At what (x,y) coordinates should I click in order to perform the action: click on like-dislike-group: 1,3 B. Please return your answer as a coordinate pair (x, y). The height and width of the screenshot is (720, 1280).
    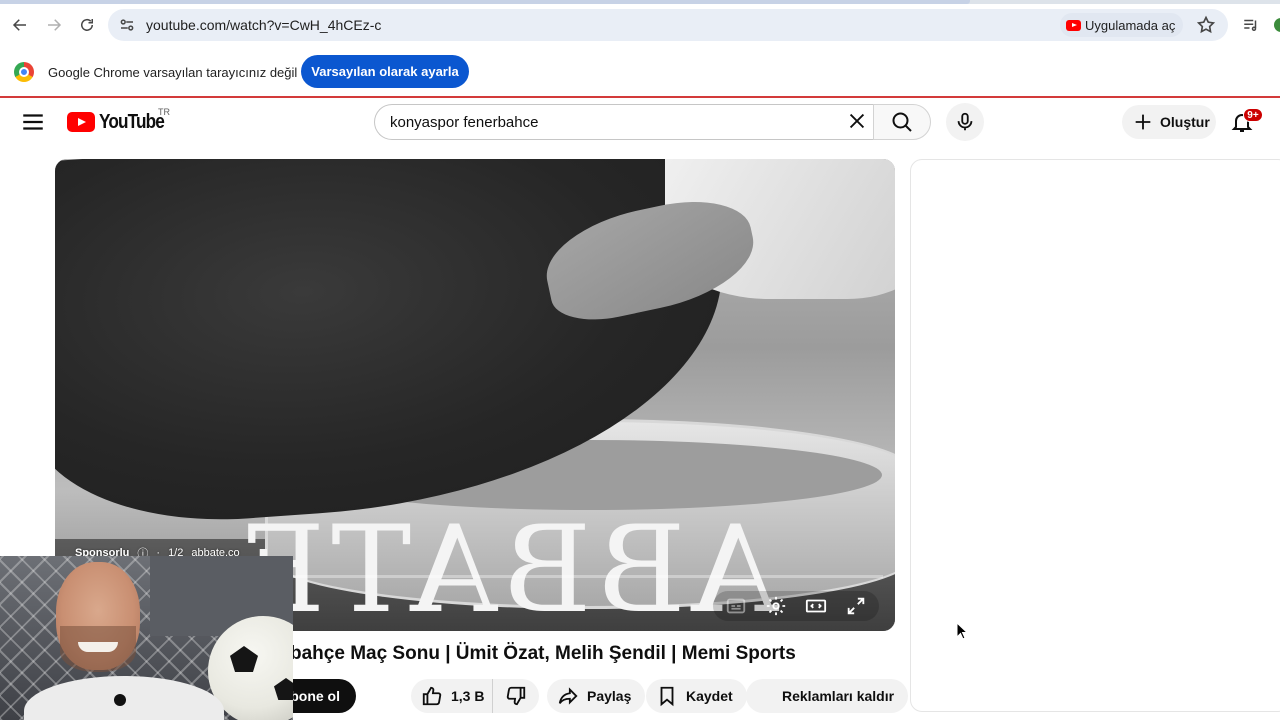
    Looking at the image, I should click on (475, 696).